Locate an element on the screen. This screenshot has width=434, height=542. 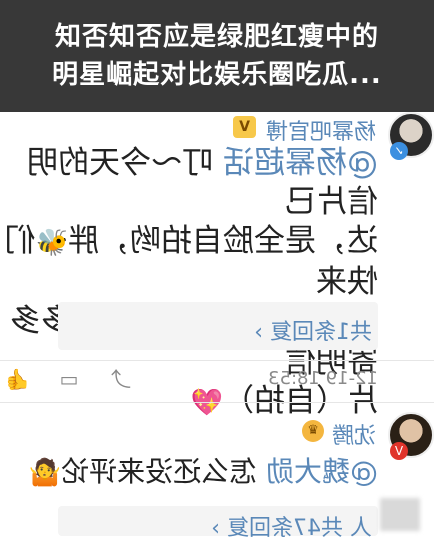
heart-emoji-icon: 💖 is located at coordinates (206, 403).